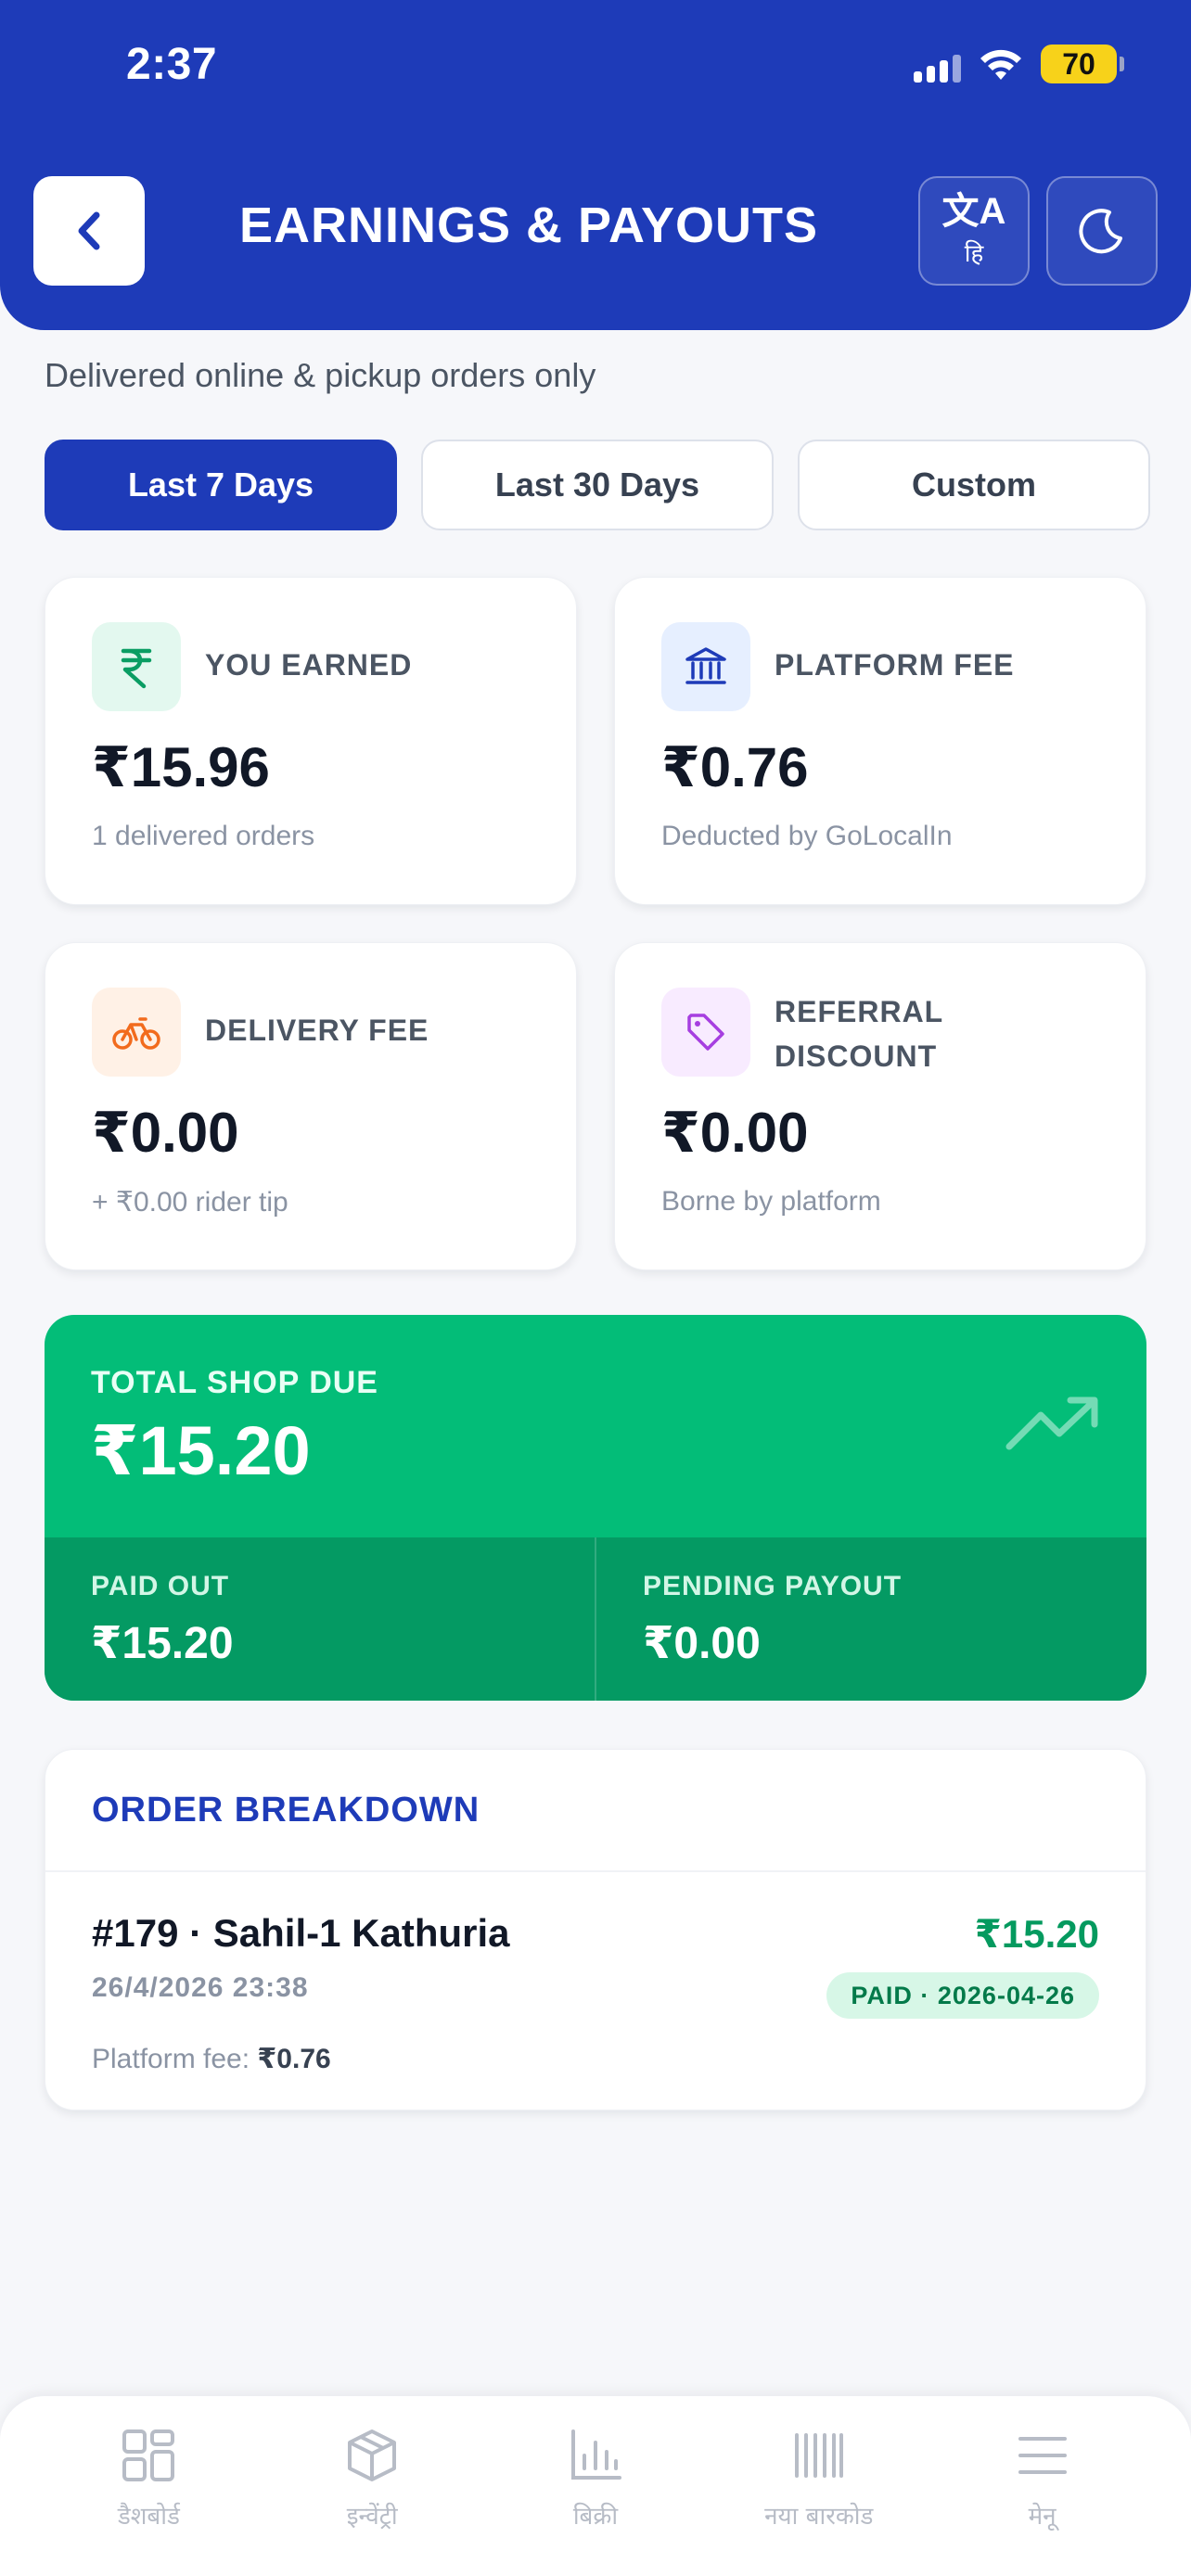 The image size is (1191, 2576). Describe the element at coordinates (148, 2502) in the screenshot. I see `nav-item-dashboard: डैशबोर्ड` at that location.